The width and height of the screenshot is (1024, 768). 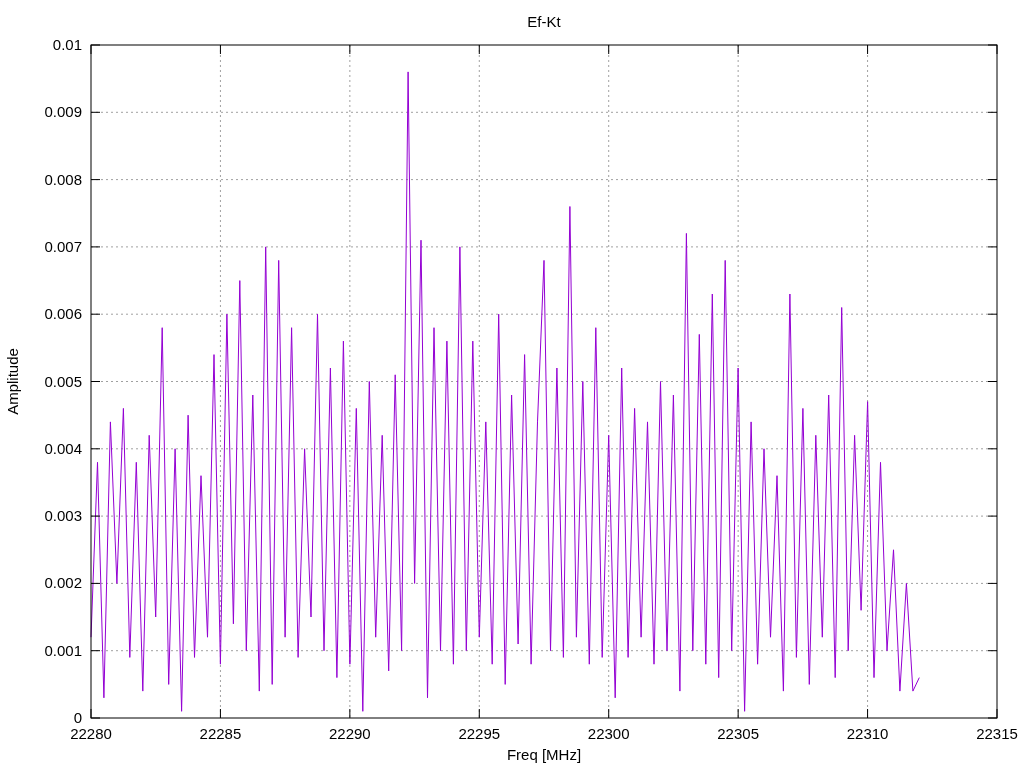 I want to click on tick-label: 22300, so click(x=608, y=733).